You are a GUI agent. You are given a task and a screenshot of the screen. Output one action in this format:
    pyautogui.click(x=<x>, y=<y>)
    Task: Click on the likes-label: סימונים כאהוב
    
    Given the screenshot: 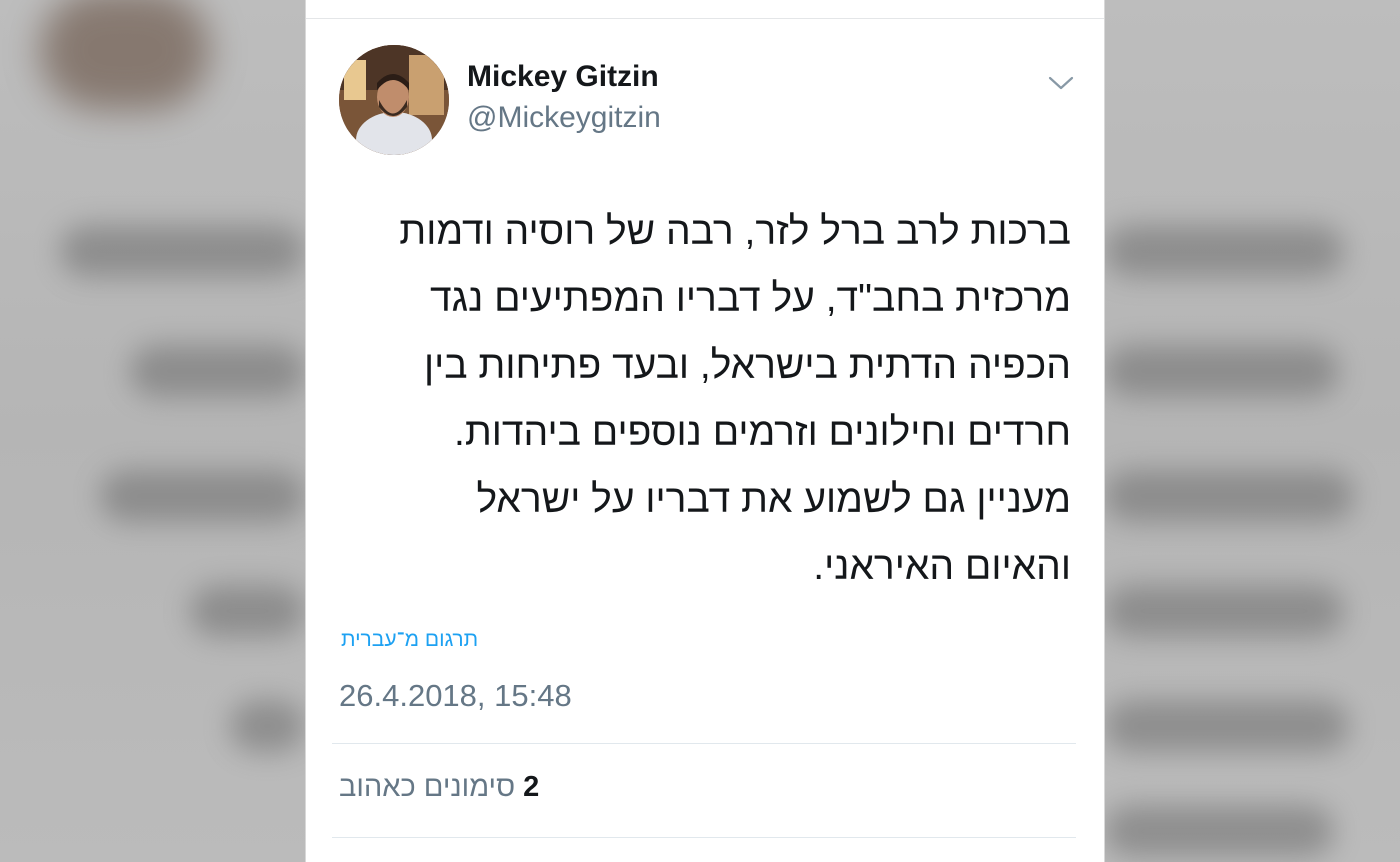 What is the action you would take?
    pyautogui.click(x=427, y=787)
    